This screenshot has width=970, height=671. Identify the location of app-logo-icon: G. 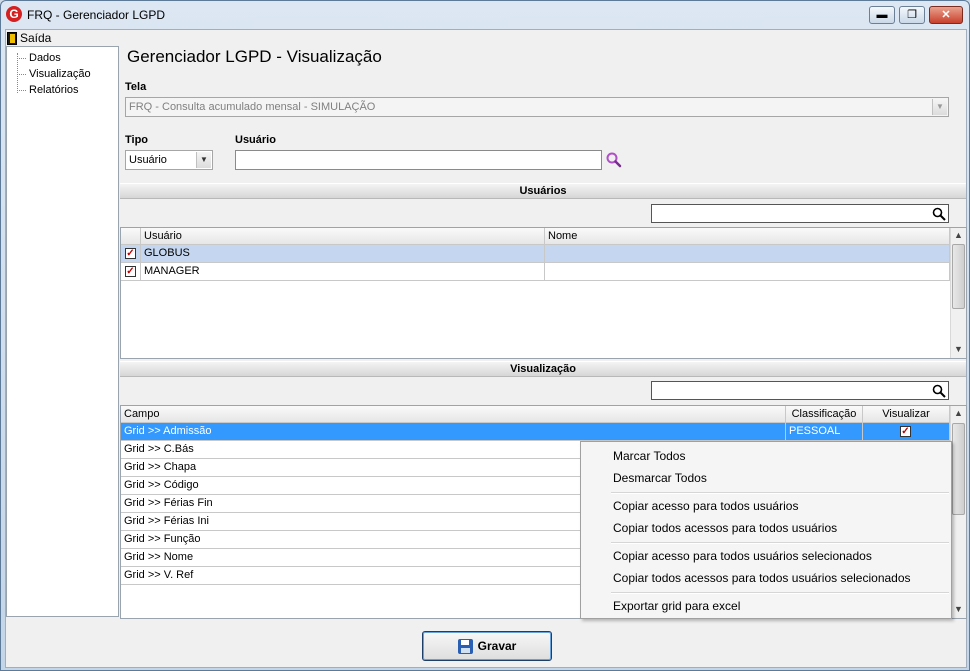
(14, 14).